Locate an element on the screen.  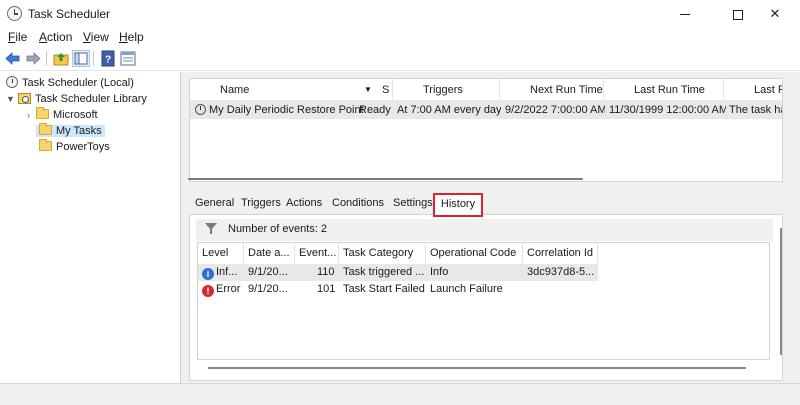
tab-conditions: Conditions is located at coordinates (358, 204).